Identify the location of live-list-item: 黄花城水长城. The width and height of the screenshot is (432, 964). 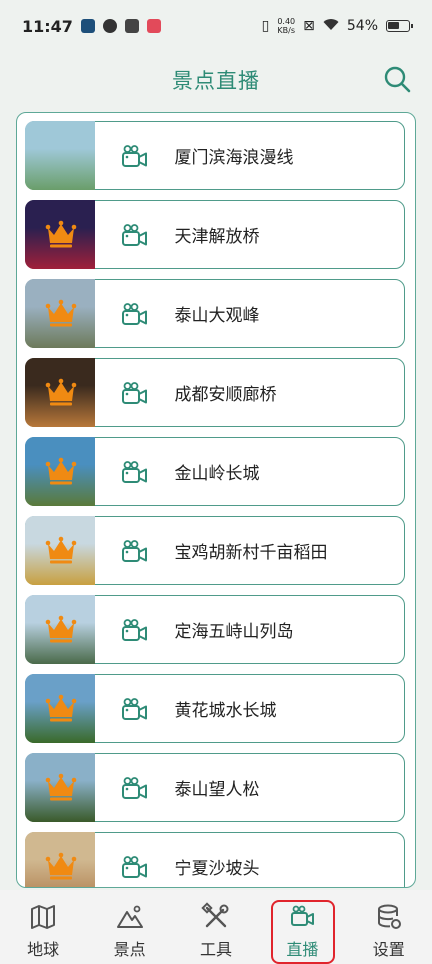
(214, 708).